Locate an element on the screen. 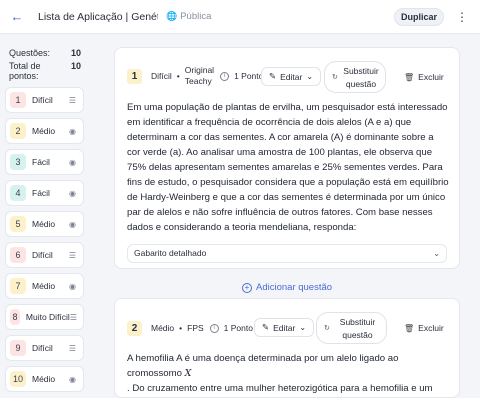 The height and width of the screenshot is (398, 480). sidebar-item-question-9: 9 Difícil ☰ is located at coordinates (44, 348).